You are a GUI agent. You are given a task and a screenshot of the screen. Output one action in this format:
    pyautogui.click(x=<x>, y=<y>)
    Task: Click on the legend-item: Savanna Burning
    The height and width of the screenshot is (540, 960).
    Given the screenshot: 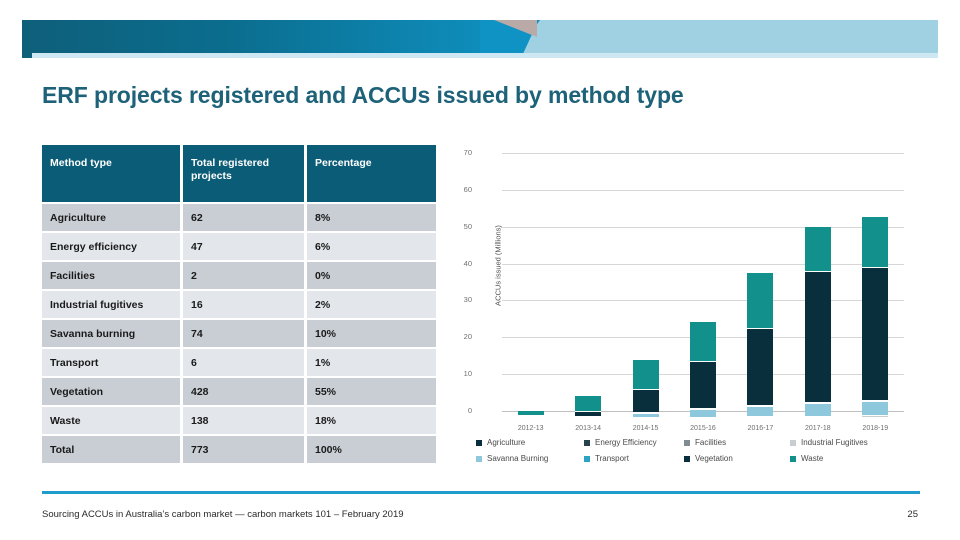 What is the action you would take?
    pyautogui.click(x=530, y=458)
    